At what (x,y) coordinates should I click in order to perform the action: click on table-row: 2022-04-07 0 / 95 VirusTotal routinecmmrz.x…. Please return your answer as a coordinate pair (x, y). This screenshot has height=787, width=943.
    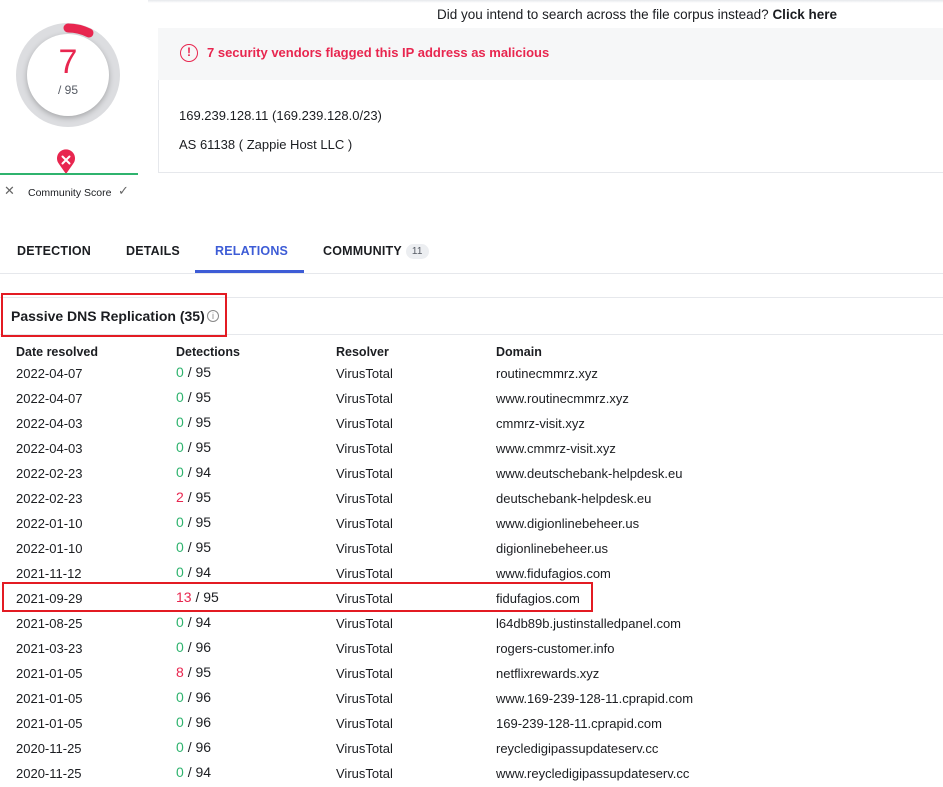
    Looking at the image, I should click on (471, 374).